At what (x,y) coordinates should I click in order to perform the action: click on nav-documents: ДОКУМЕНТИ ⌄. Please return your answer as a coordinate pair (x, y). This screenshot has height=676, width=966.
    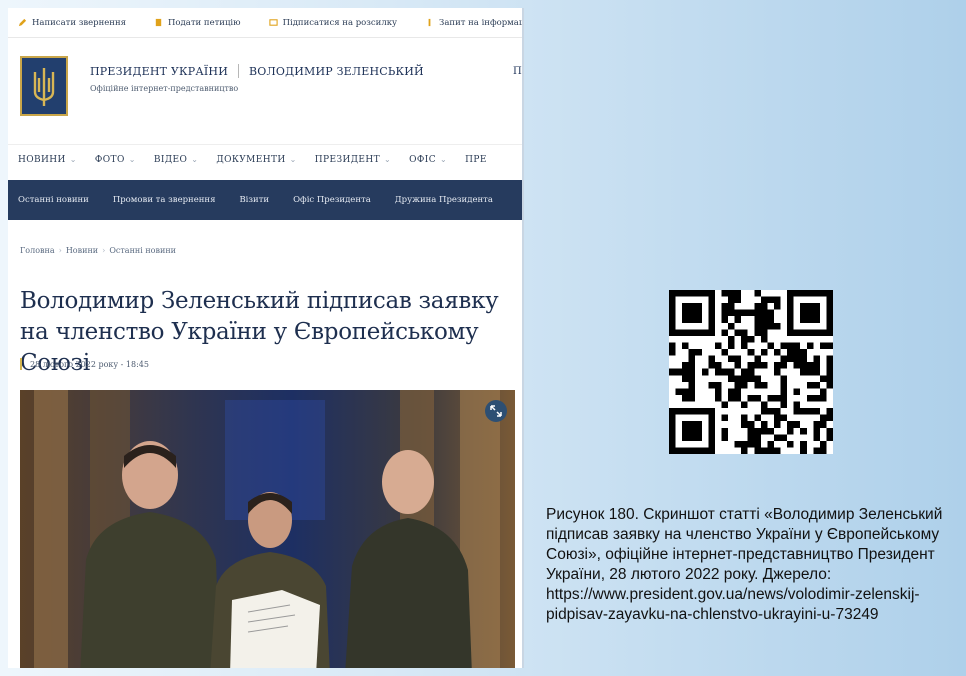
    Looking at the image, I should click on (256, 160).